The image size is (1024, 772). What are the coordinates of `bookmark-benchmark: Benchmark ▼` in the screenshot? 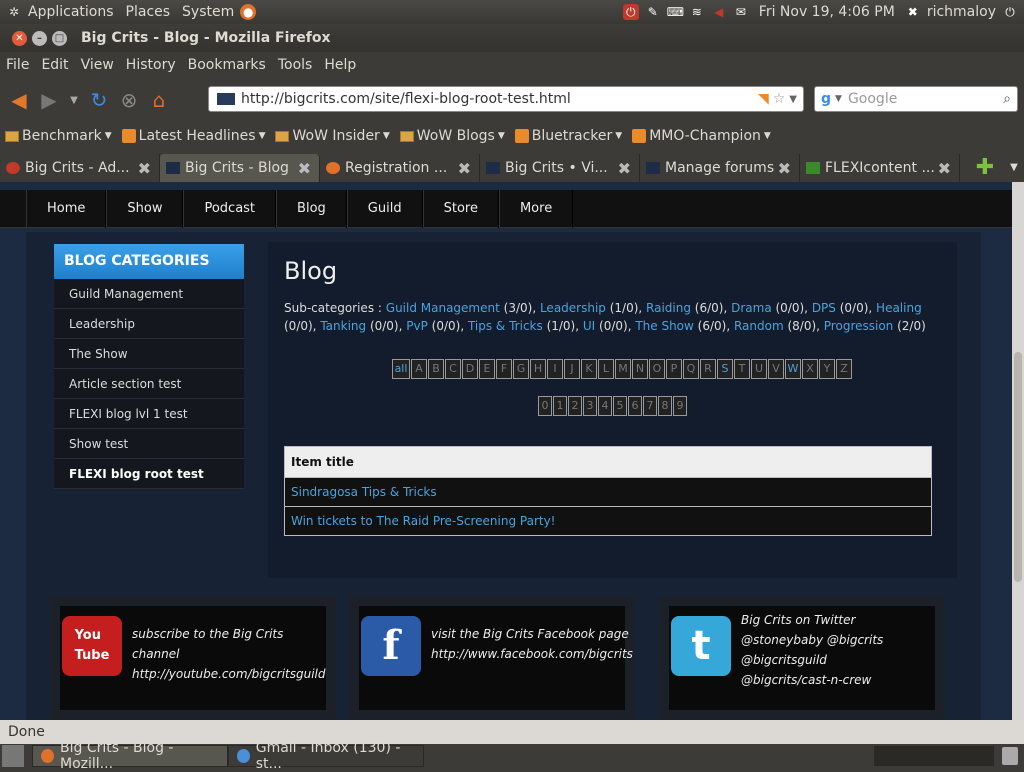 It's located at (58, 136).